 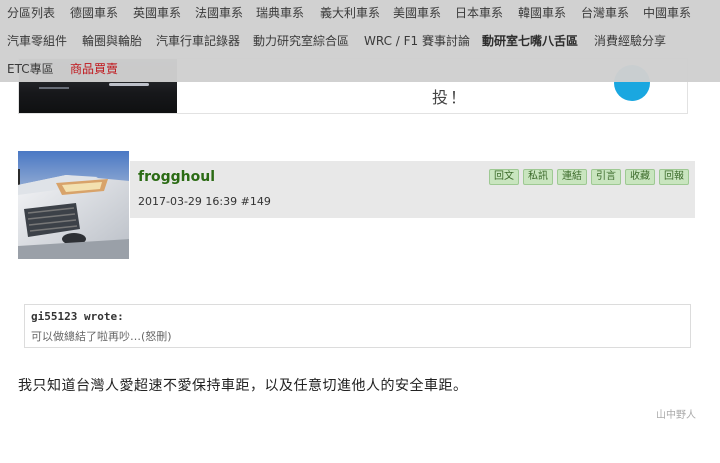 I want to click on nav-item-consumer: 消費經驗分享, so click(x=630, y=41).